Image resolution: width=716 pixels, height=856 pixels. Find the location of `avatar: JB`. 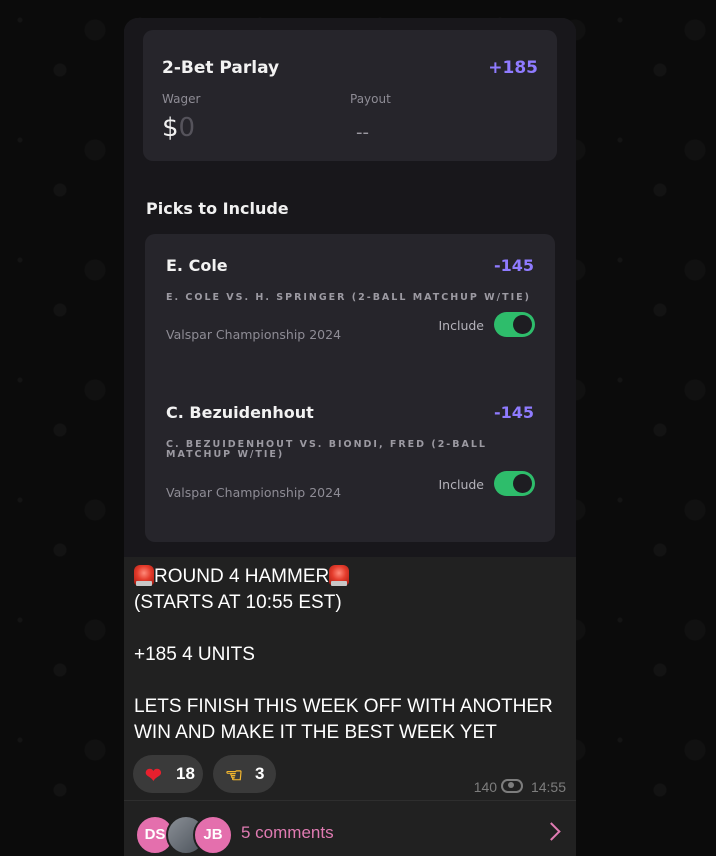

avatar: JB is located at coordinates (213, 835).